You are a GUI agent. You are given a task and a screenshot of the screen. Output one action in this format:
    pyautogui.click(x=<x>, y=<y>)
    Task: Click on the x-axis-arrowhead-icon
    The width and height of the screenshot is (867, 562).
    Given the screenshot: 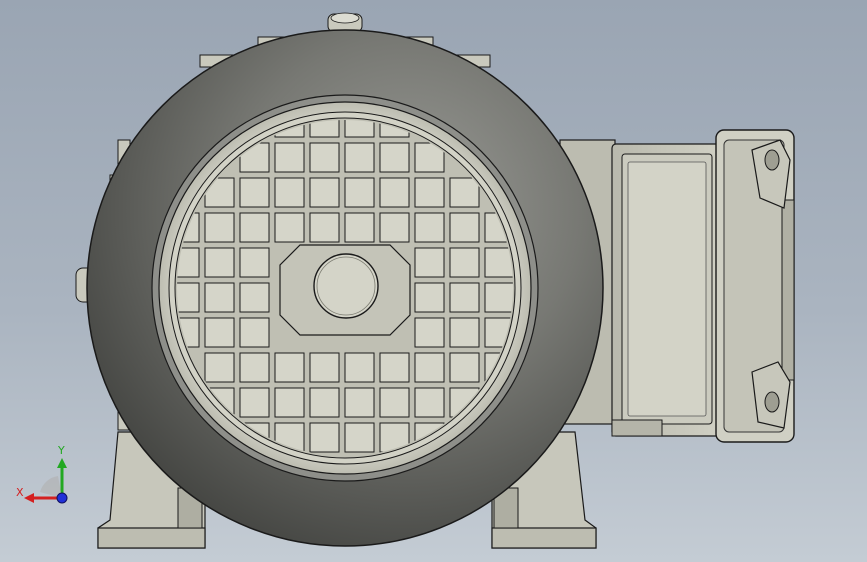 What is the action you would take?
    pyautogui.click(x=29, y=498)
    